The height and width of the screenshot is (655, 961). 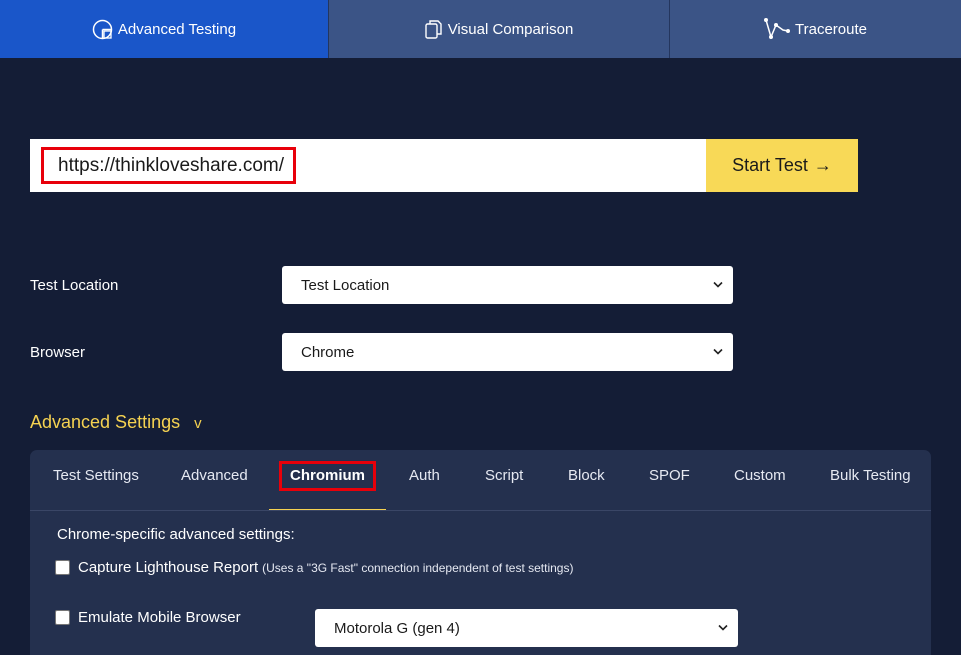 What do you see at coordinates (770, 165) in the screenshot?
I see `start-test-label: Start Test` at bounding box center [770, 165].